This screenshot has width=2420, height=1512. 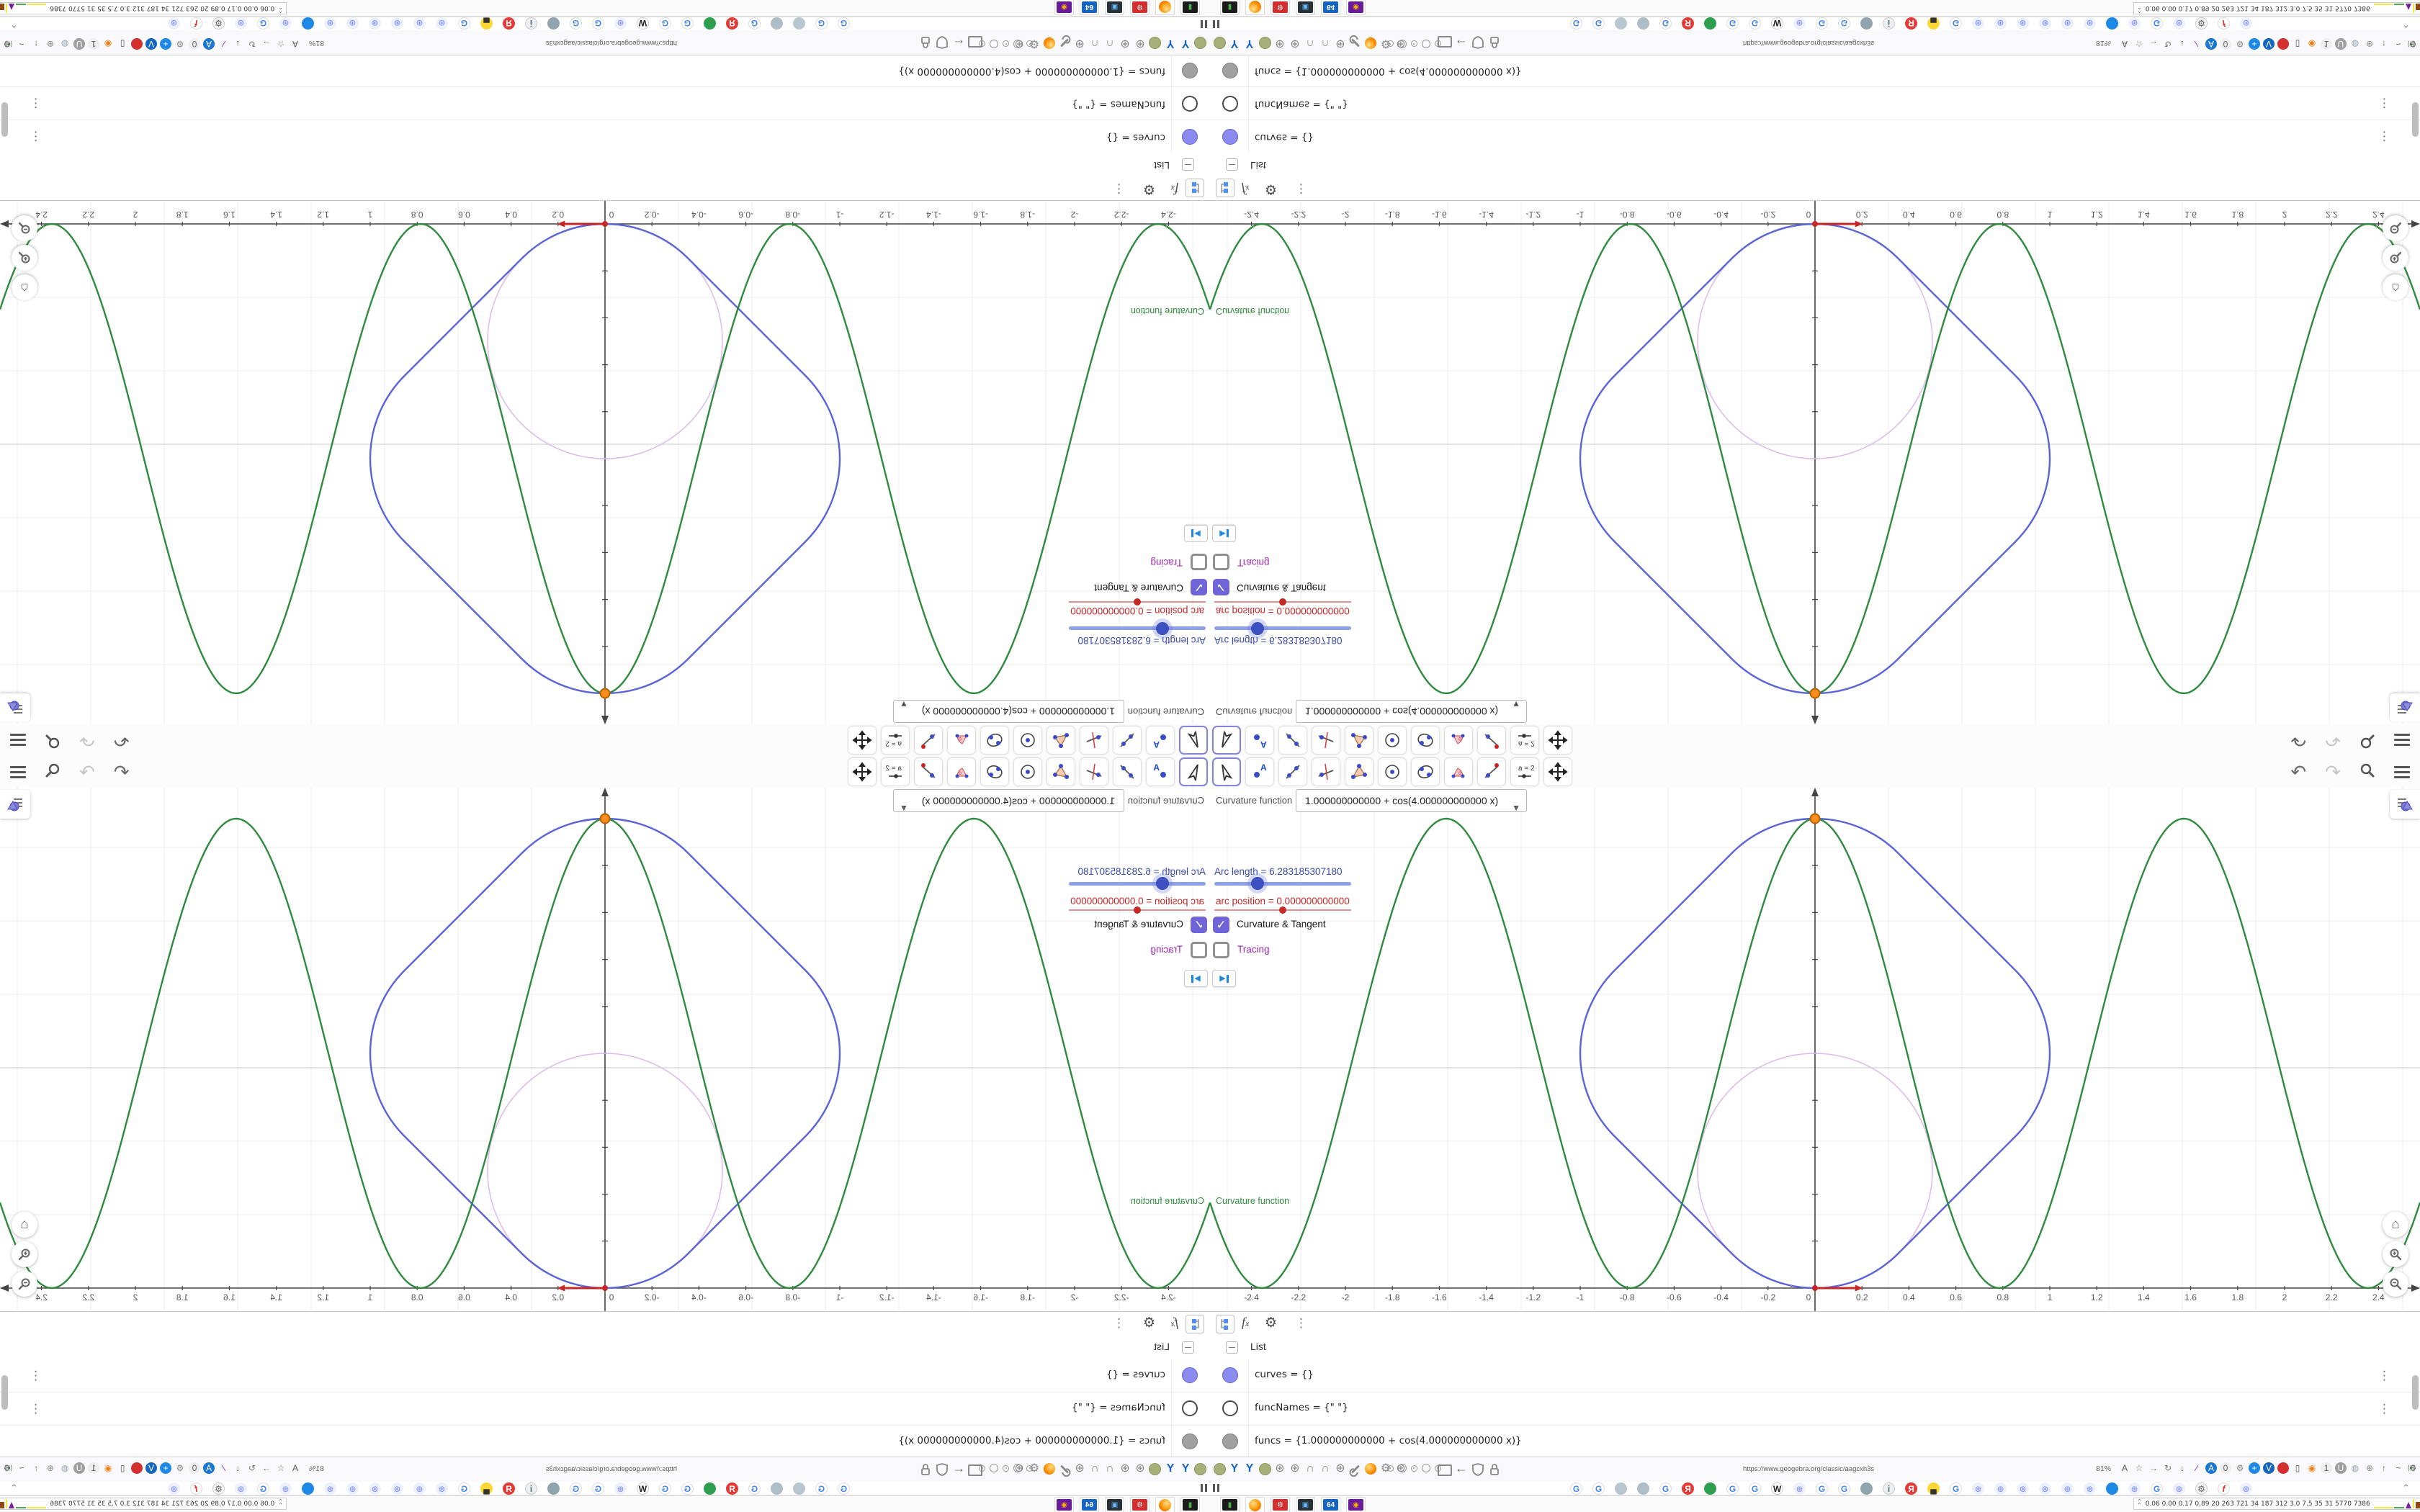 What do you see at coordinates (1009, 711) in the screenshot?
I see `curvature-function-dropdown: 1.000000000000 + cos(4.000000000000 x) ▼` at bounding box center [1009, 711].